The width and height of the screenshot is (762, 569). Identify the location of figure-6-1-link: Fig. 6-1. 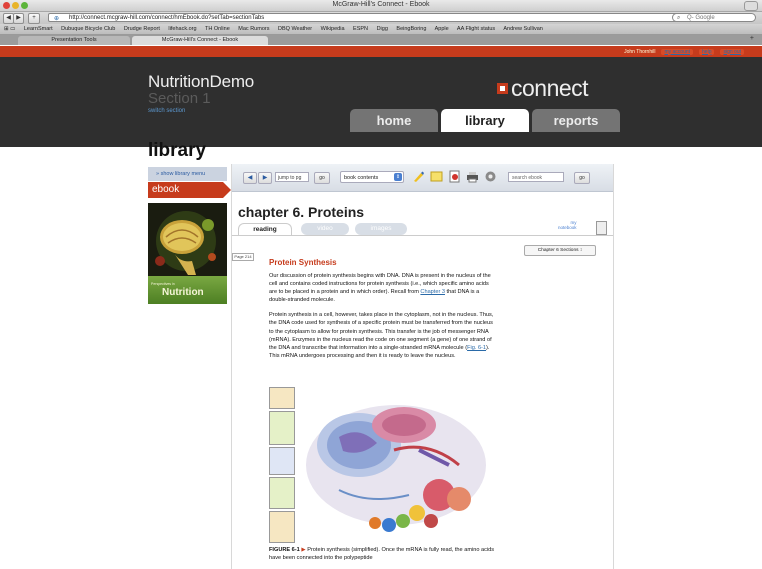
(476, 348).